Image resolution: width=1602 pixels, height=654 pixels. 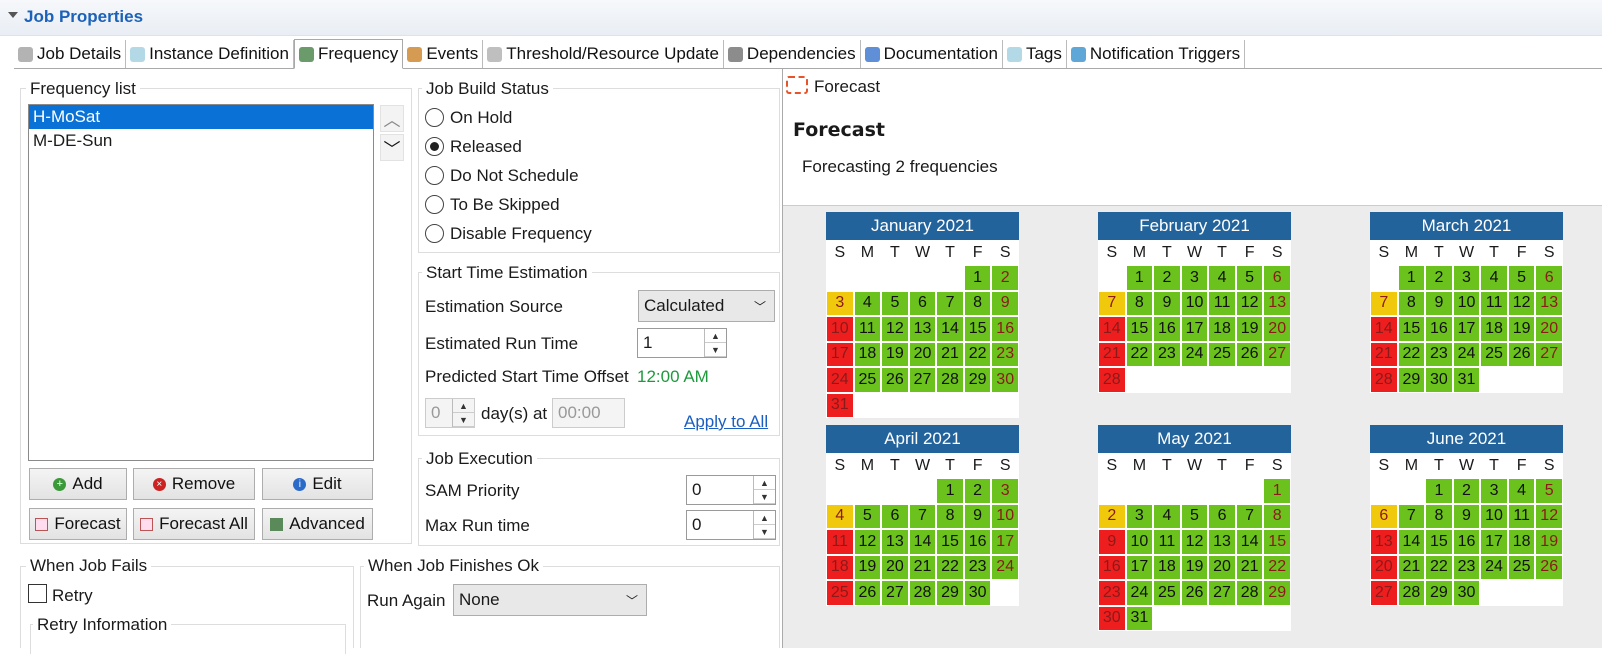 I want to click on retry-checkbox, so click(x=37, y=593).